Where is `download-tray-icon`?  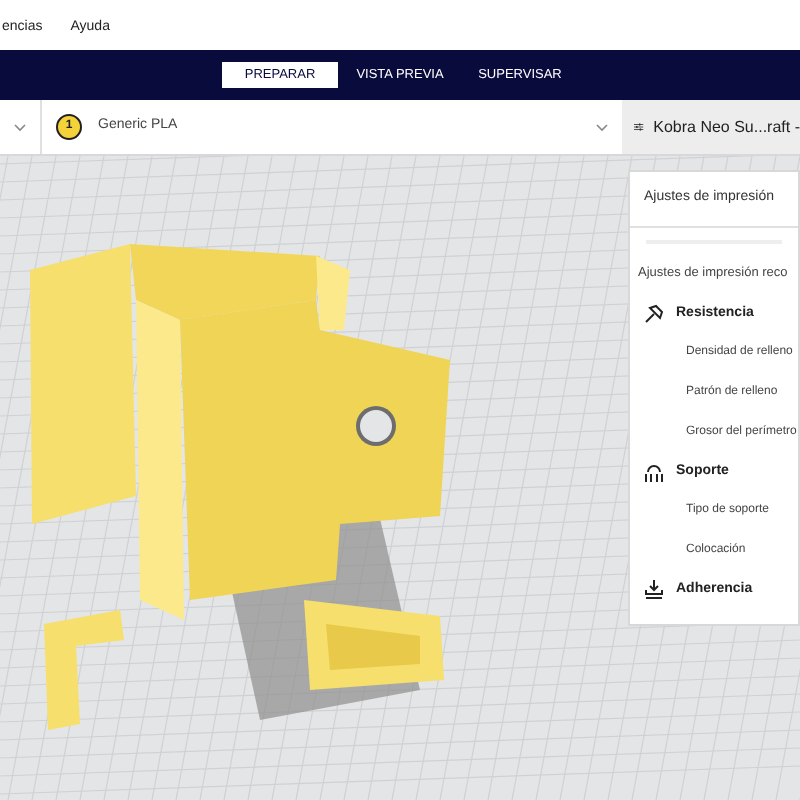 download-tray-icon is located at coordinates (654, 590).